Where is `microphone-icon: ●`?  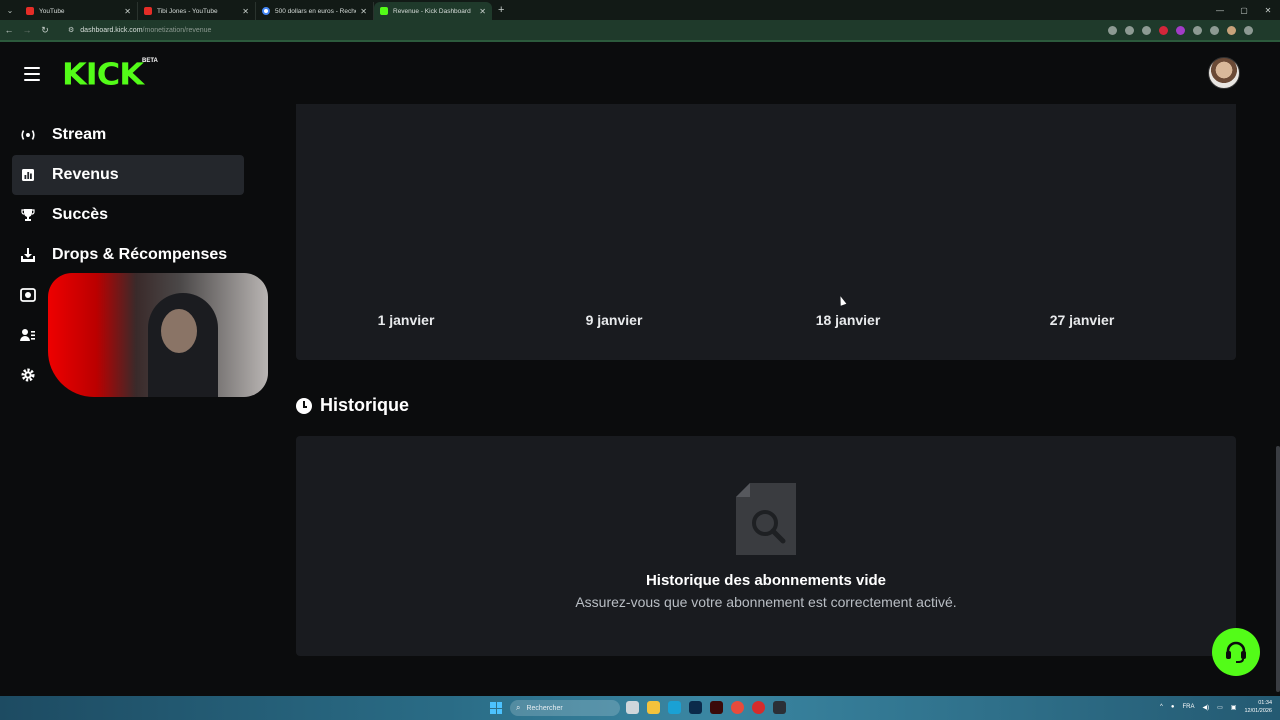
microphone-icon: ● is located at coordinates (1173, 707).